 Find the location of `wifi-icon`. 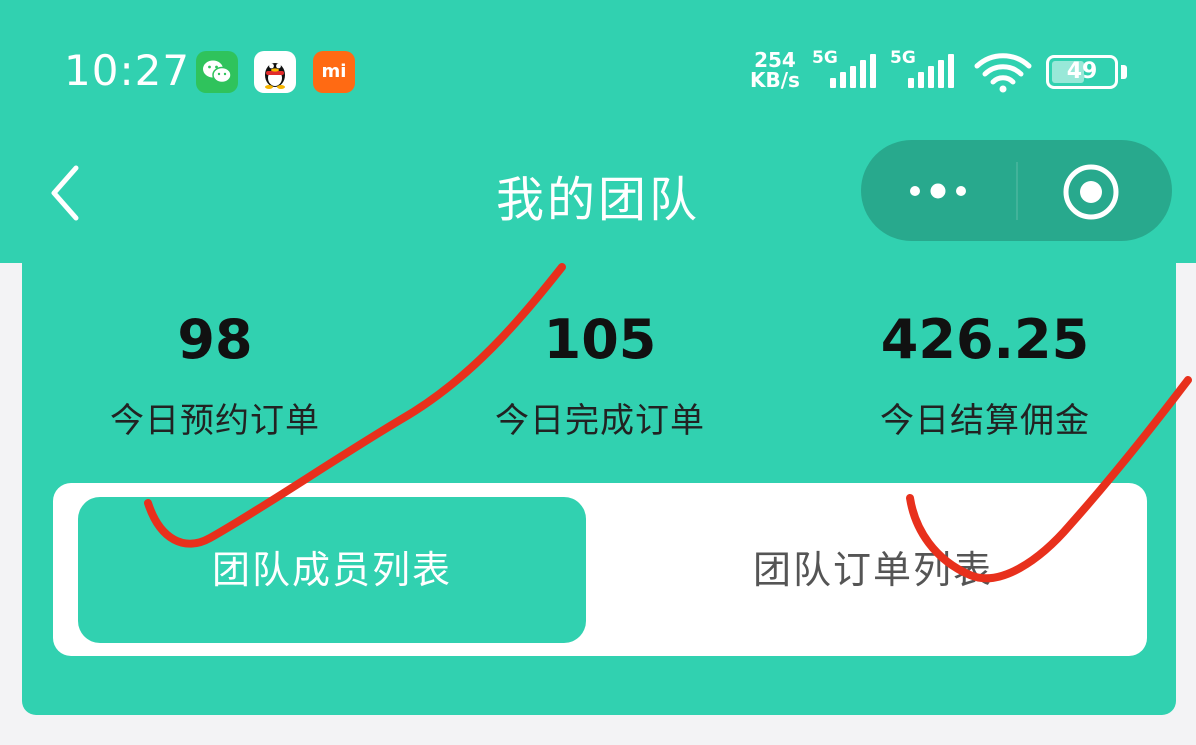

wifi-icon is located at coordinates (1003, 75).